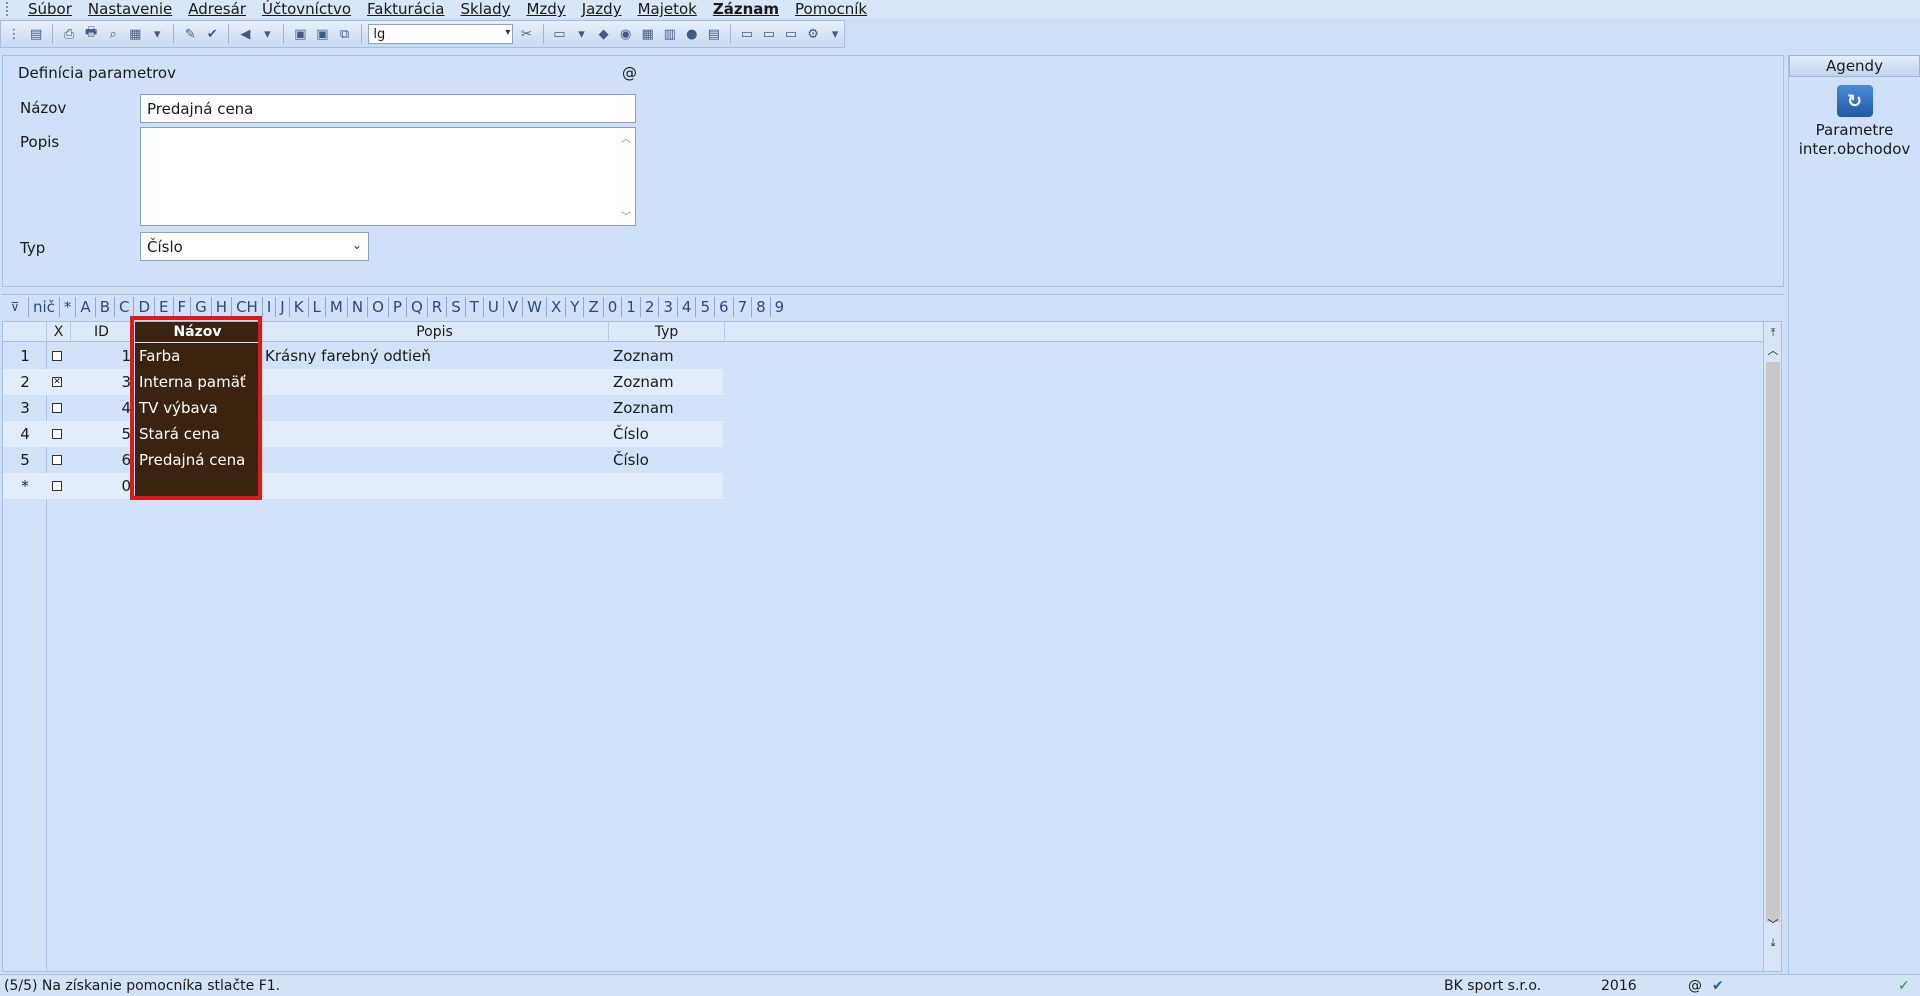 This screenshot has height=996, width=1920. I want to click on cell-nazov: Stará cena, so click(198, 434).